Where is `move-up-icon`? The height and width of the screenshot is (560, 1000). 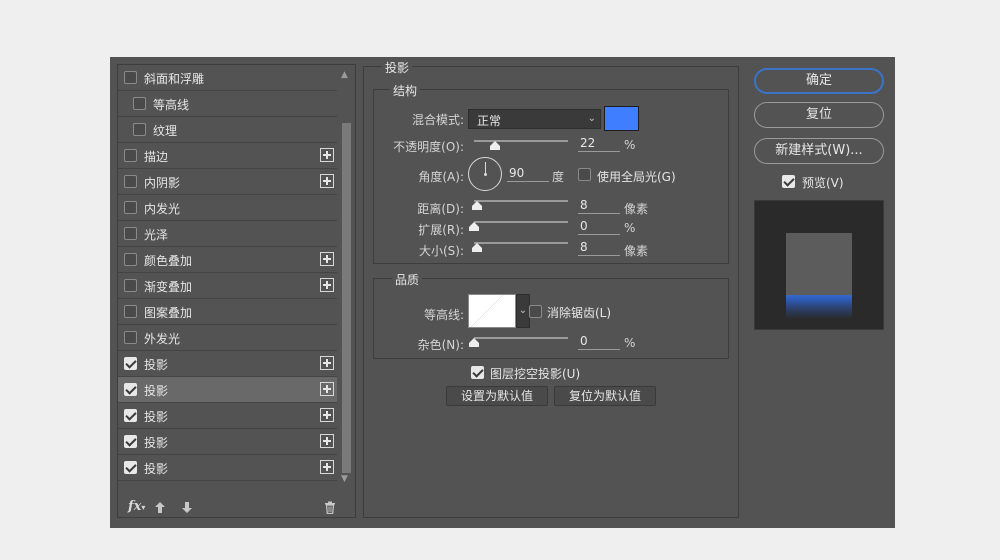
move-up-icon is located at coordinates (160, 507).